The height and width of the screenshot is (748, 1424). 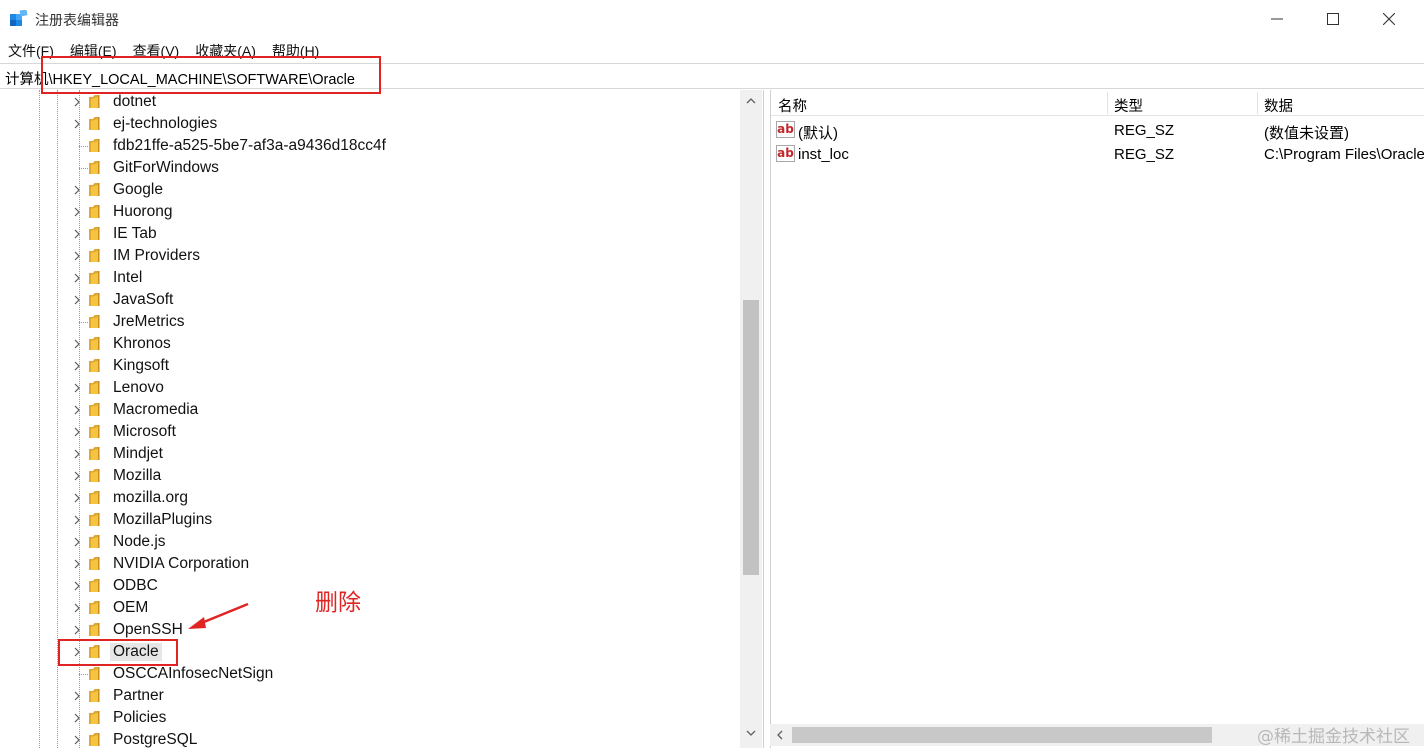 I want to click on maximize-button, so click(x=1333, y=19).